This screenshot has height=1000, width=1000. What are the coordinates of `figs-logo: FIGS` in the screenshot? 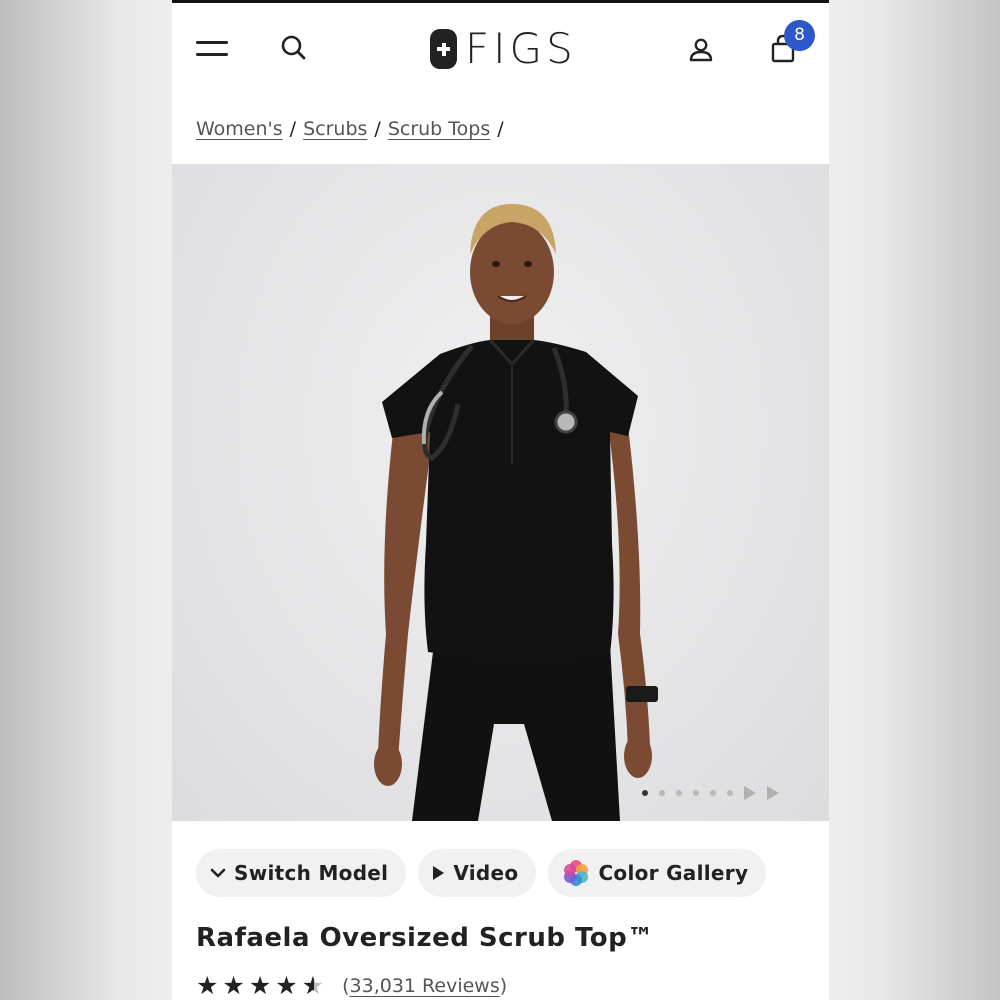 It's located at (503, 49).